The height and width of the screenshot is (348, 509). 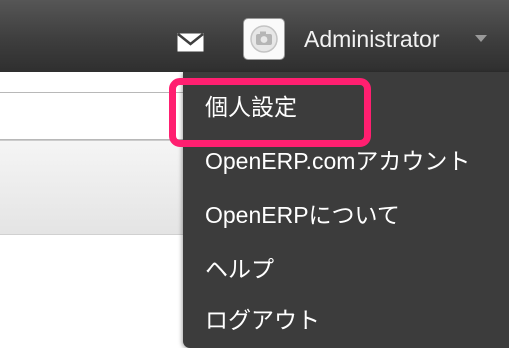 I want to click on camera-avatar-icon, so click(x=264, y=39).